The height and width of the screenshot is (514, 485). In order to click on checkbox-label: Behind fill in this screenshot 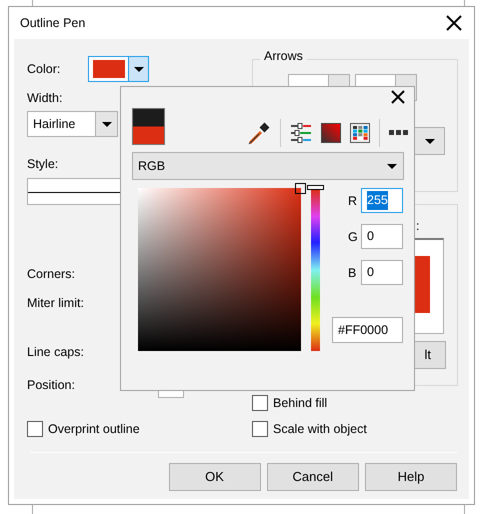, I will do `click(300, 403)`.